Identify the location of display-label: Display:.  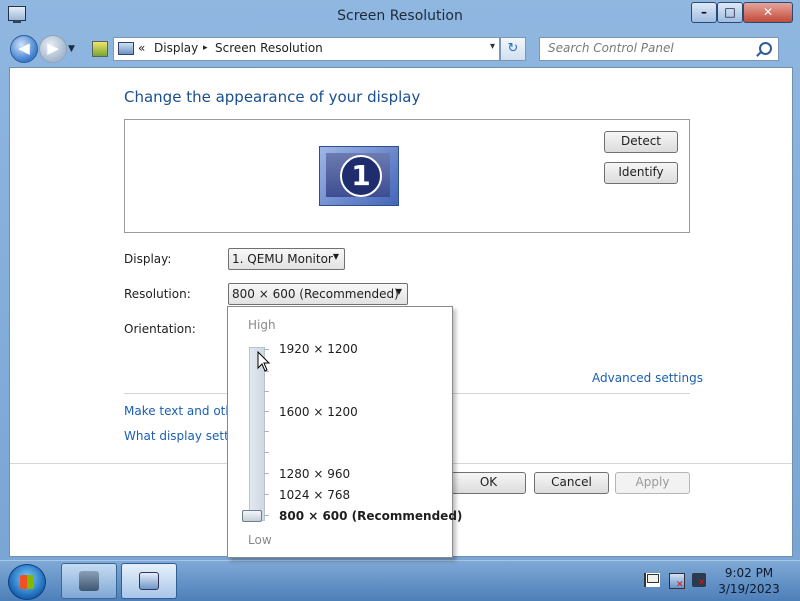
(148, 259).